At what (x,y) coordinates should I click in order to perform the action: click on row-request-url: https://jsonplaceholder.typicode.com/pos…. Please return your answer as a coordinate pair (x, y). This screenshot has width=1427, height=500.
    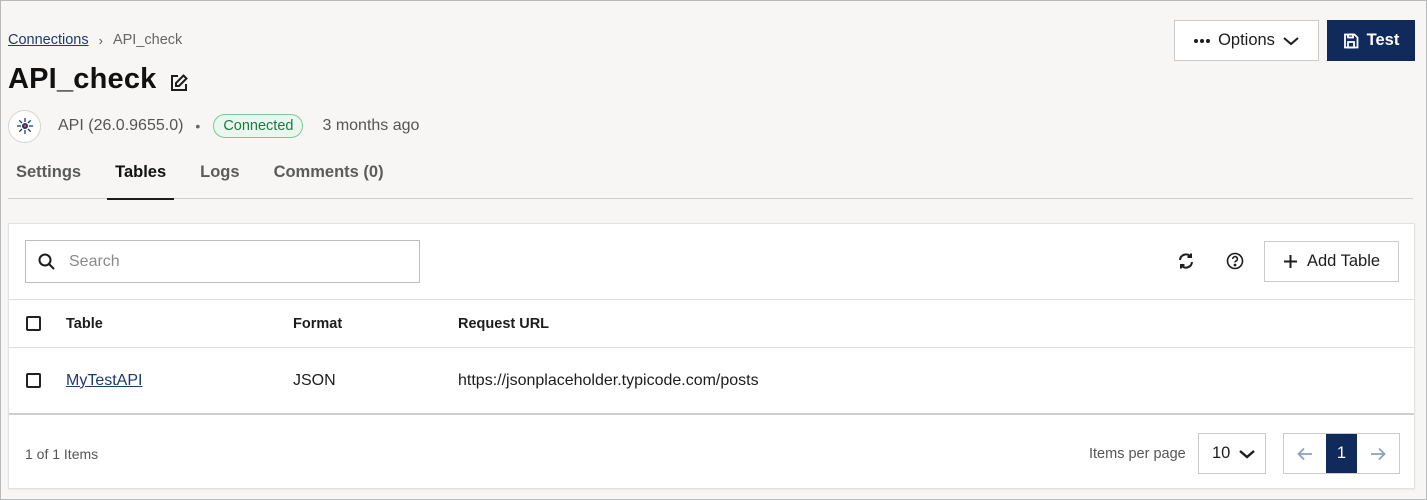
    Looking at the image, I should click on (608, 380).